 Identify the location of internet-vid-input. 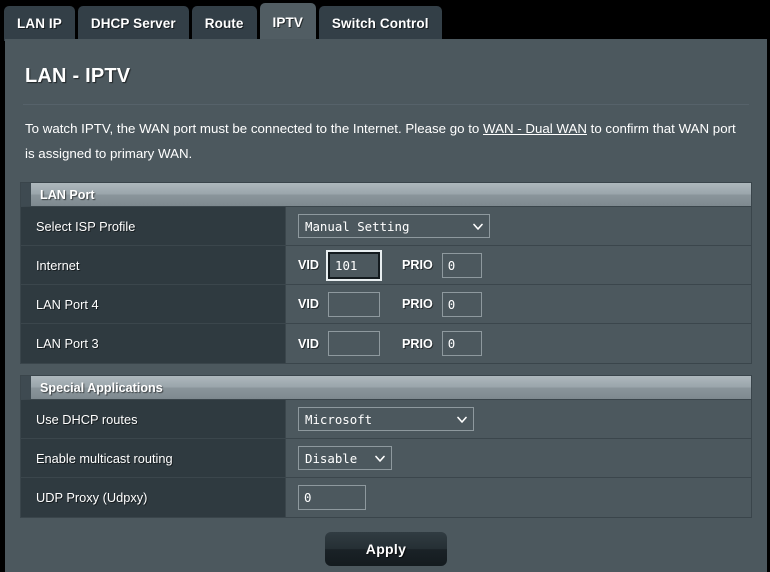
(354, 265).